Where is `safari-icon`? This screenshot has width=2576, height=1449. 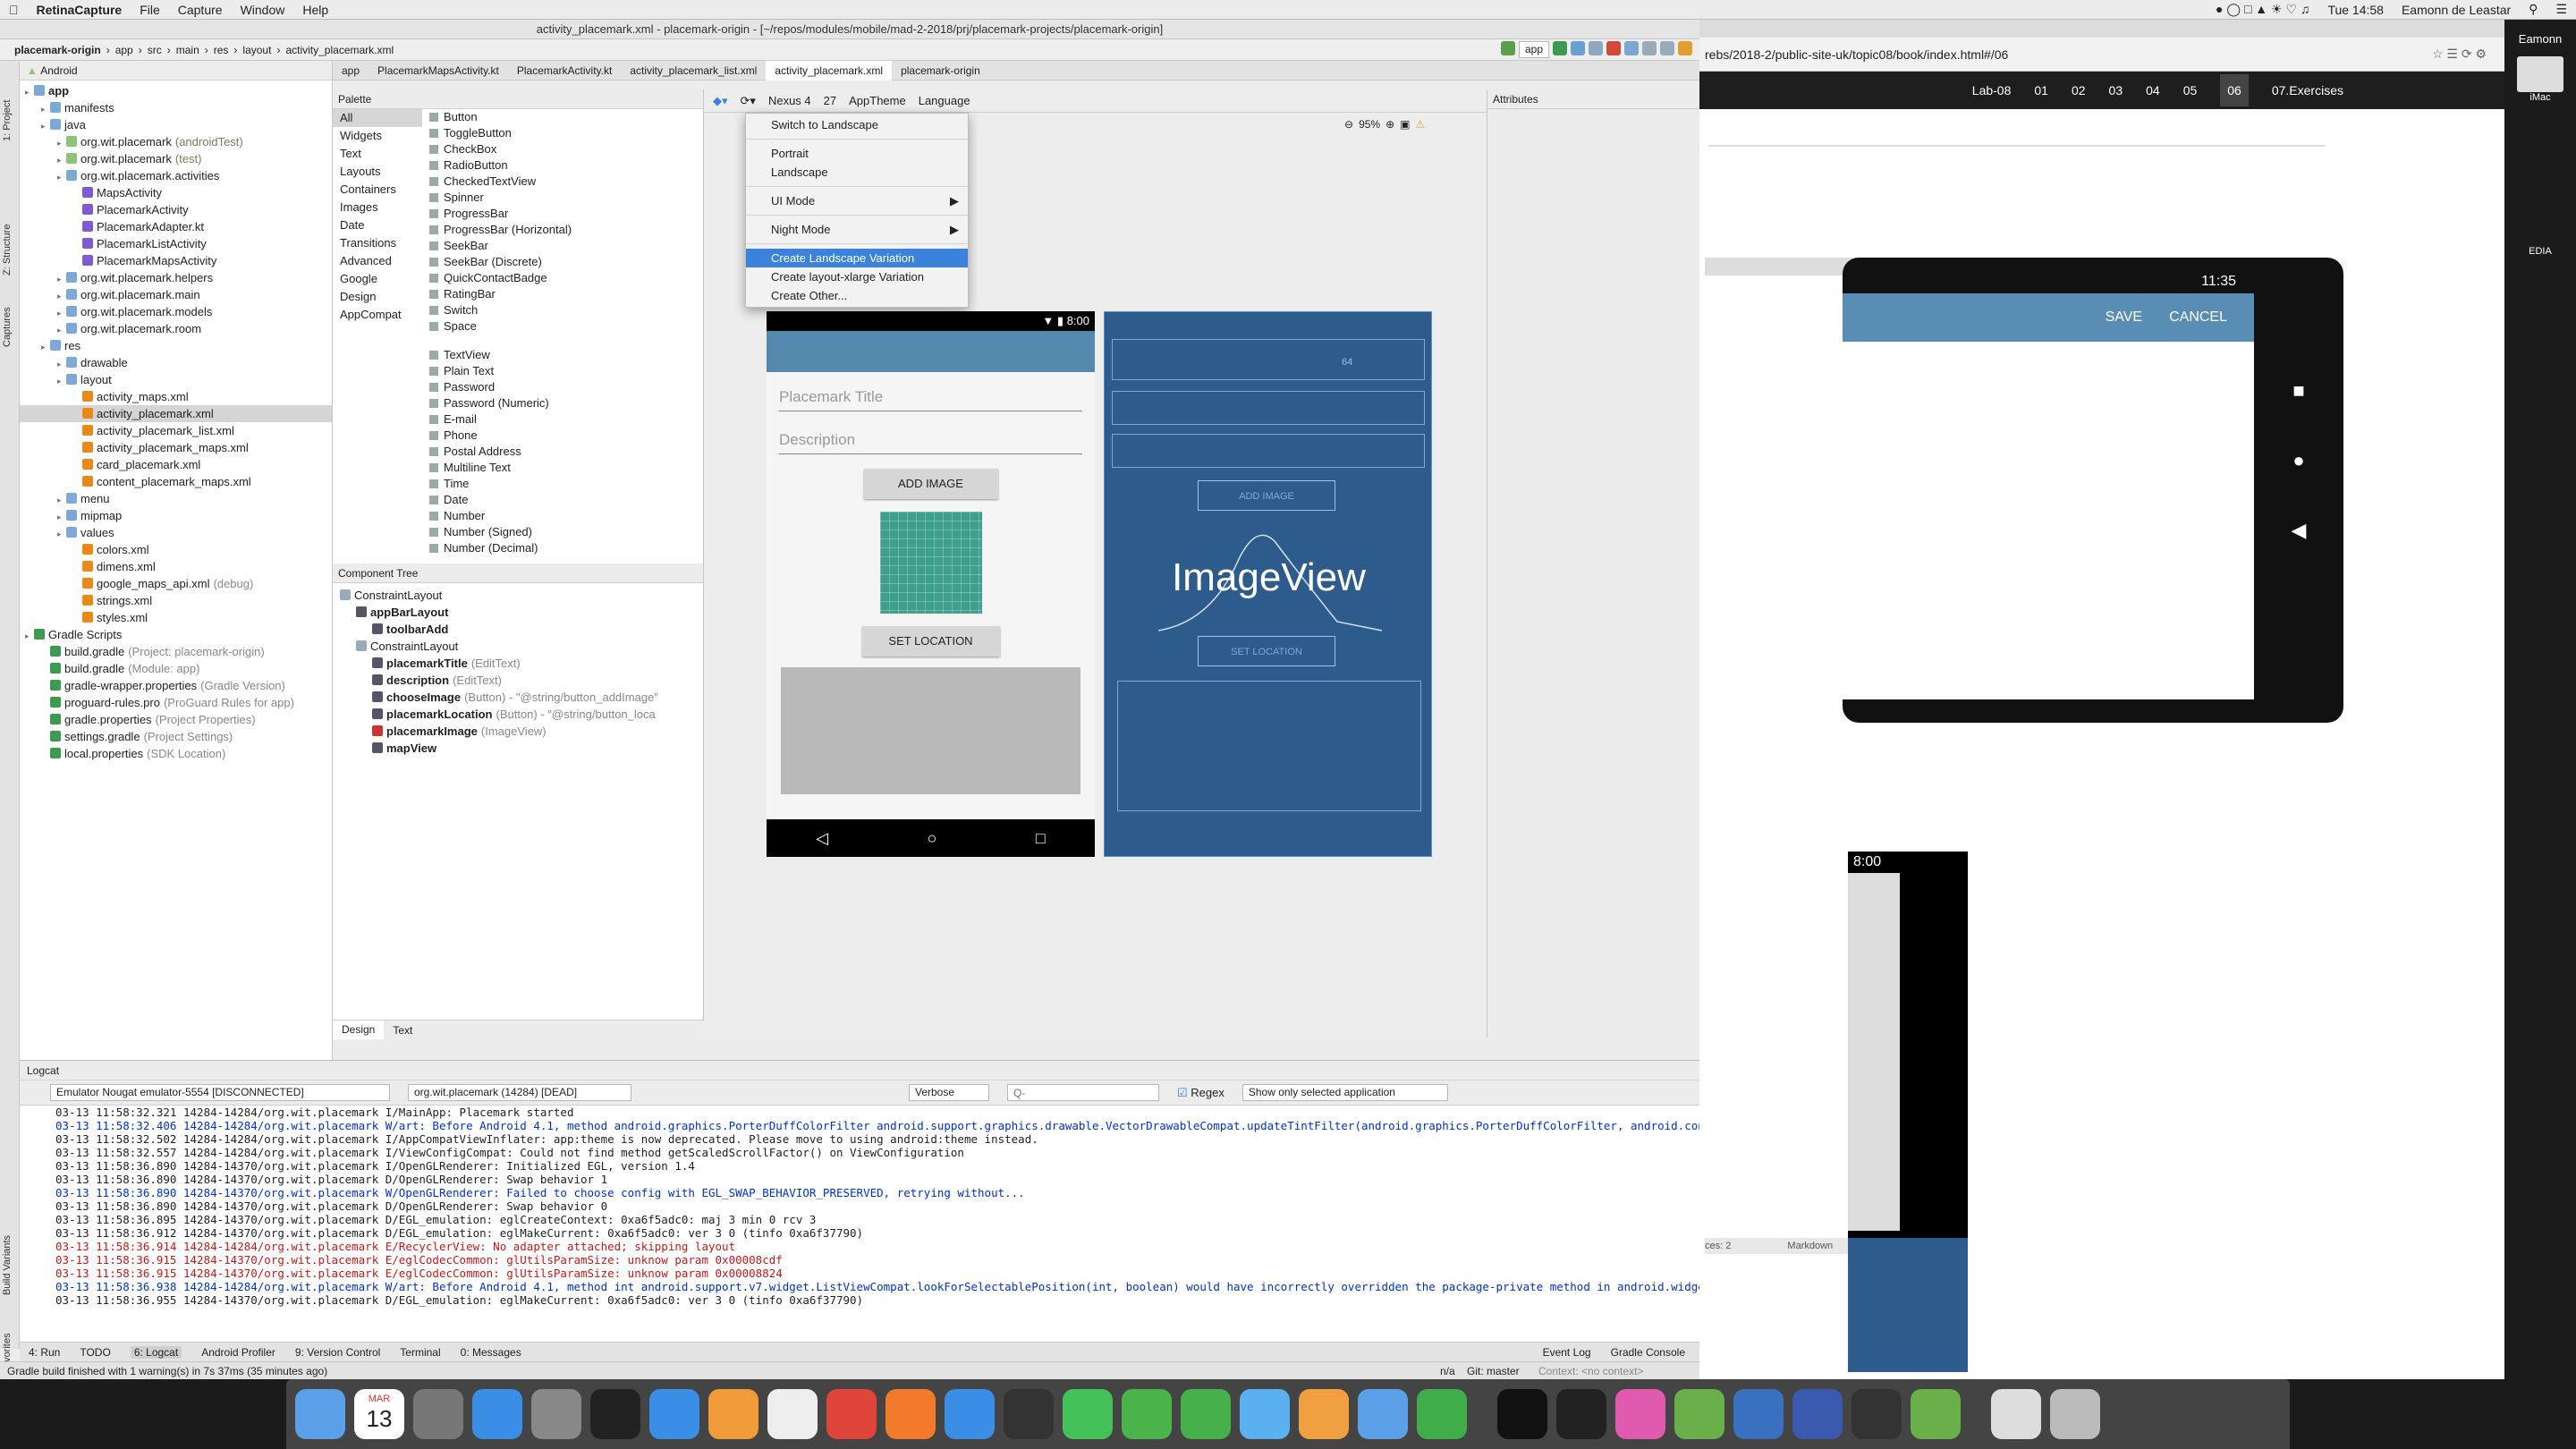 safari-icon is located at coordinates (970, 1414).